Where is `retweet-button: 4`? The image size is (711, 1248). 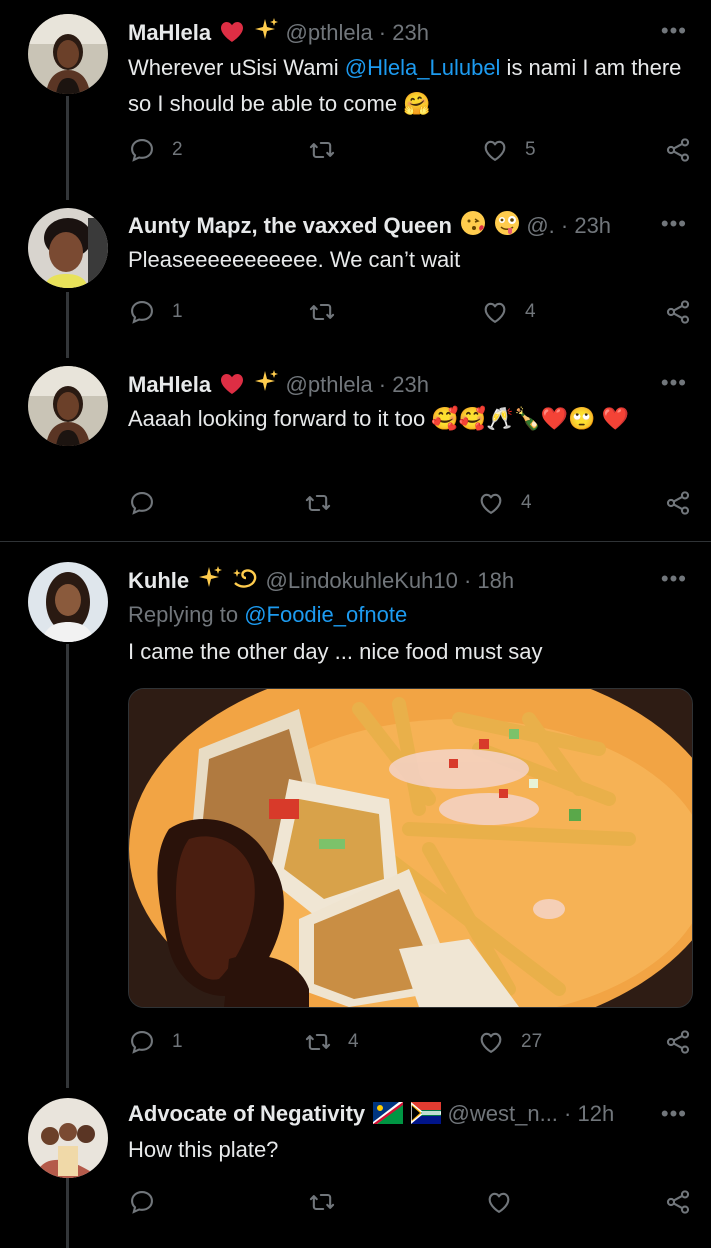
retweet-button: 4 is located at coordinates (331, 1042).